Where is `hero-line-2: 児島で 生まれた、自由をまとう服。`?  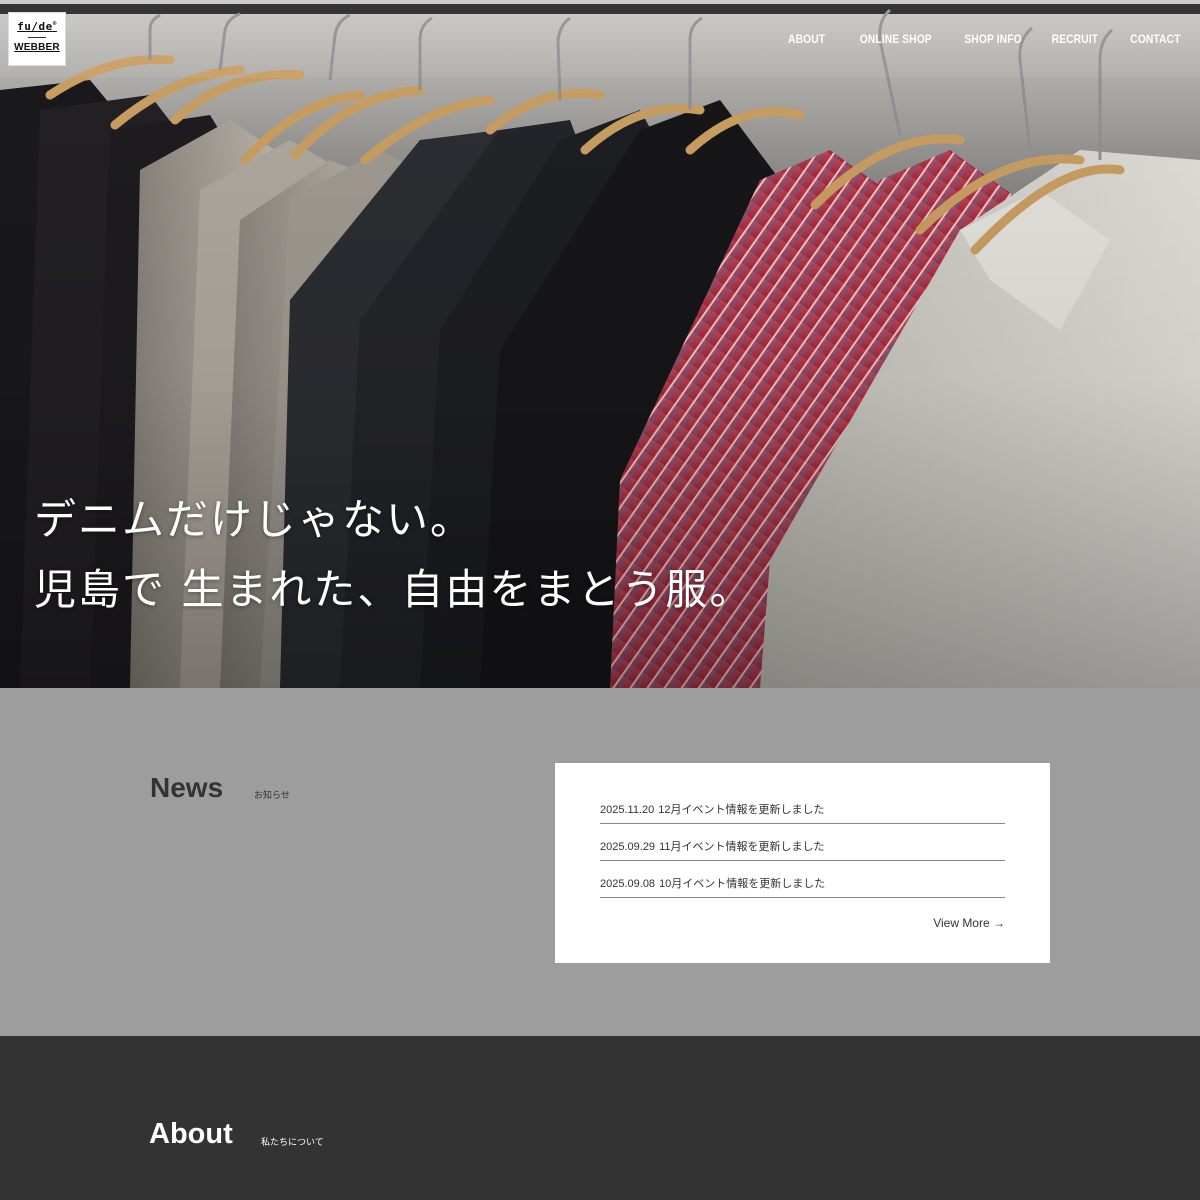
hero-line-2: 児島で 生まれた、自由をまとう服。 is located at coordinates (394, 589).